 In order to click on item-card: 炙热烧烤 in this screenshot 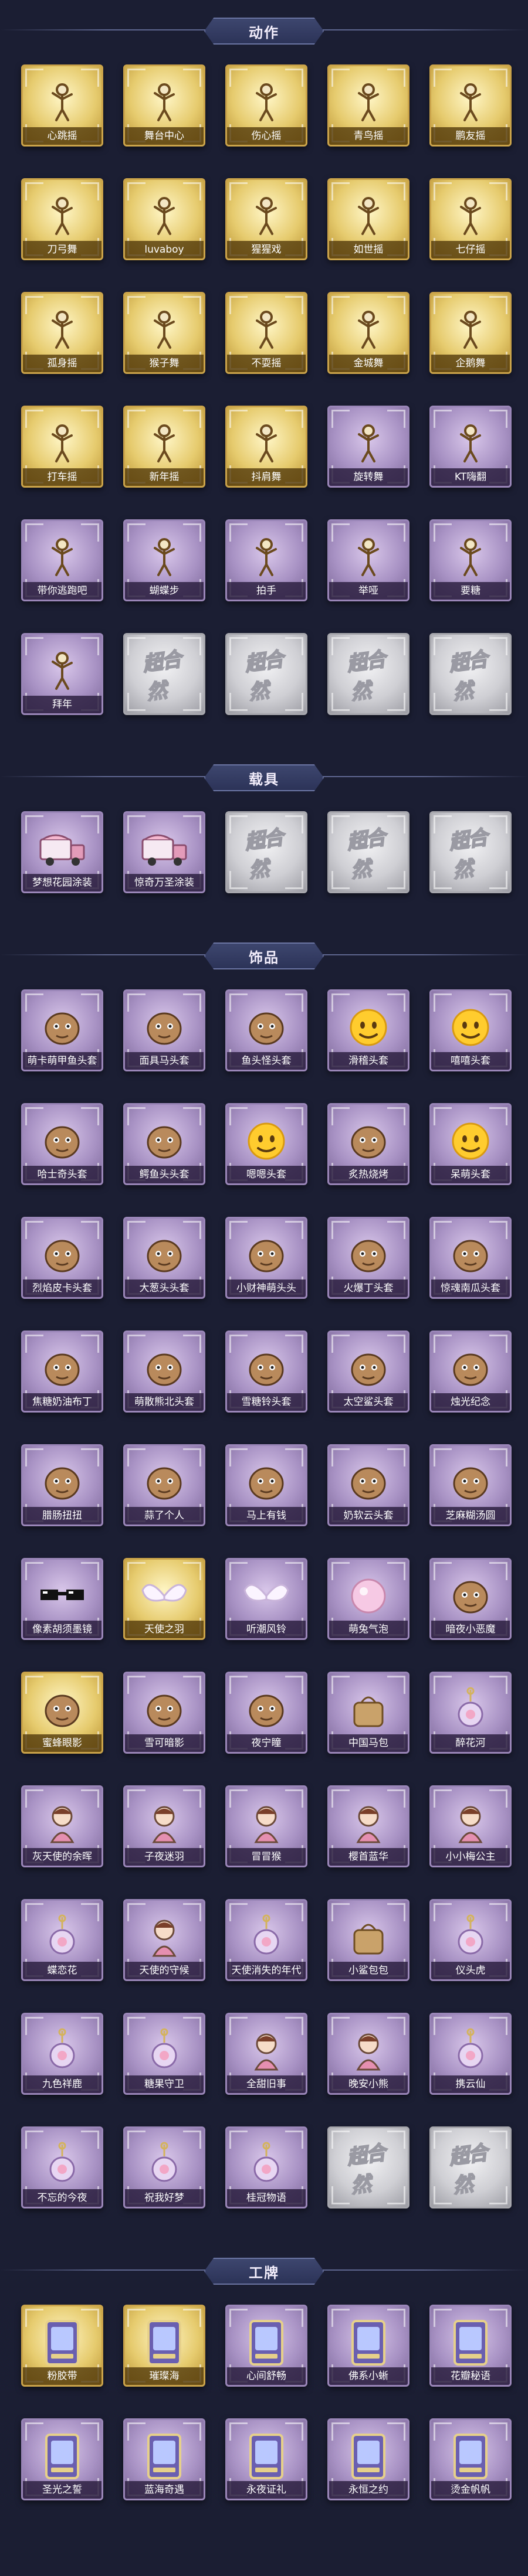, I will do `click(368, 1144)`.